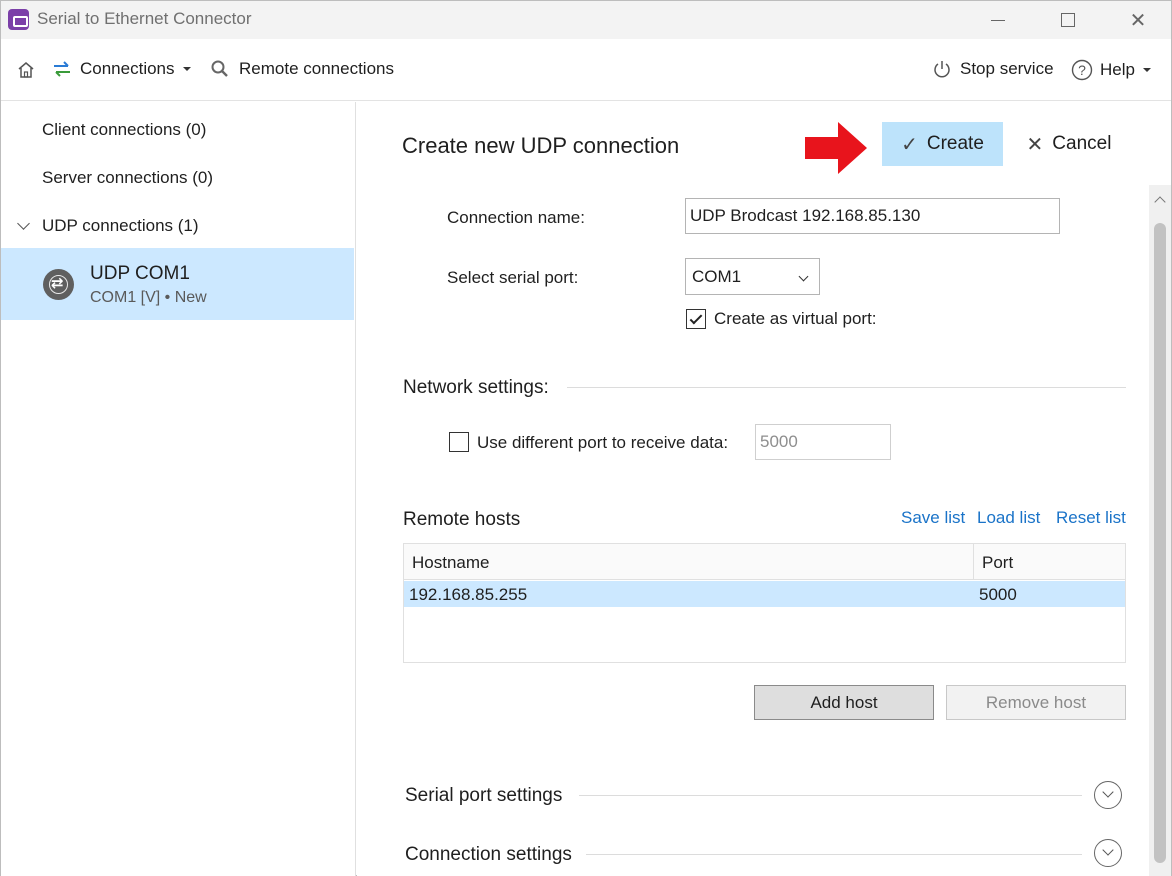  I want to click on help-icon: ?, so click(1082, 70).